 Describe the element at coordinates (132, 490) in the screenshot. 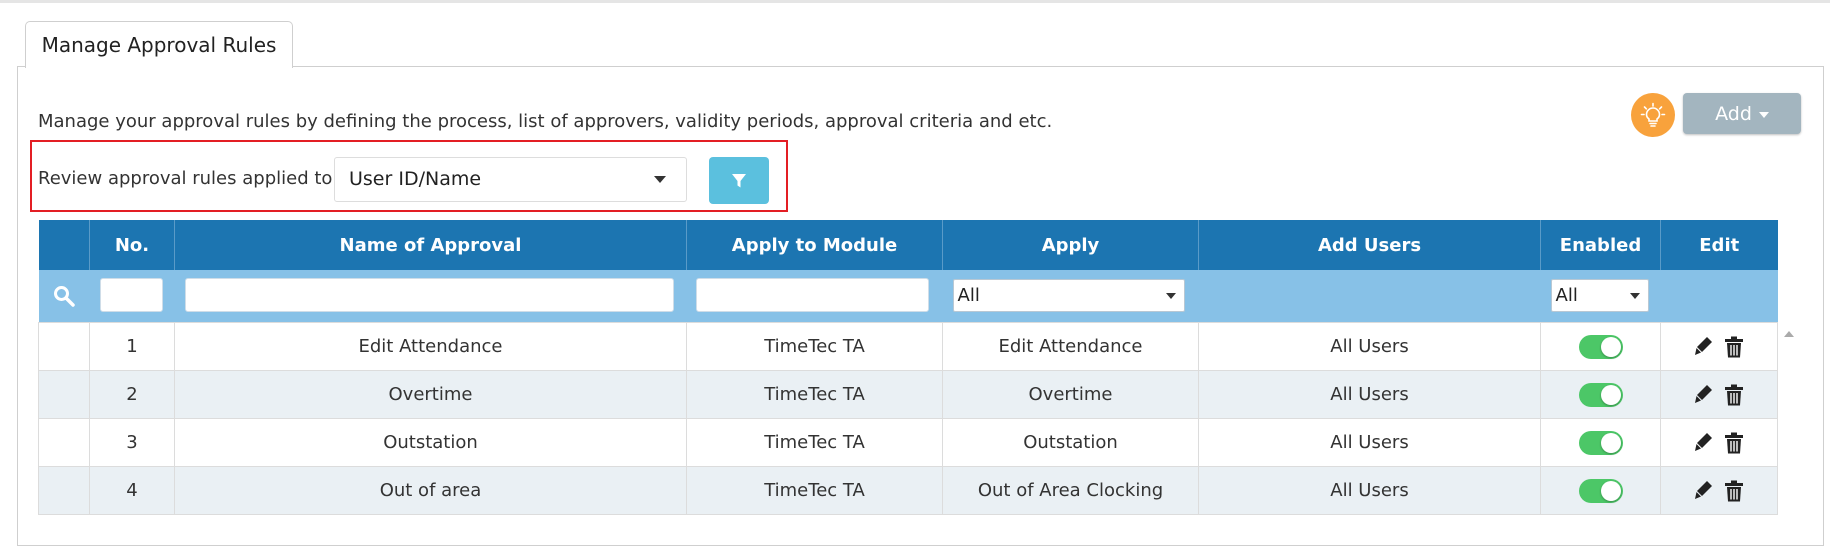

I see `cell-no: 4` at that location.